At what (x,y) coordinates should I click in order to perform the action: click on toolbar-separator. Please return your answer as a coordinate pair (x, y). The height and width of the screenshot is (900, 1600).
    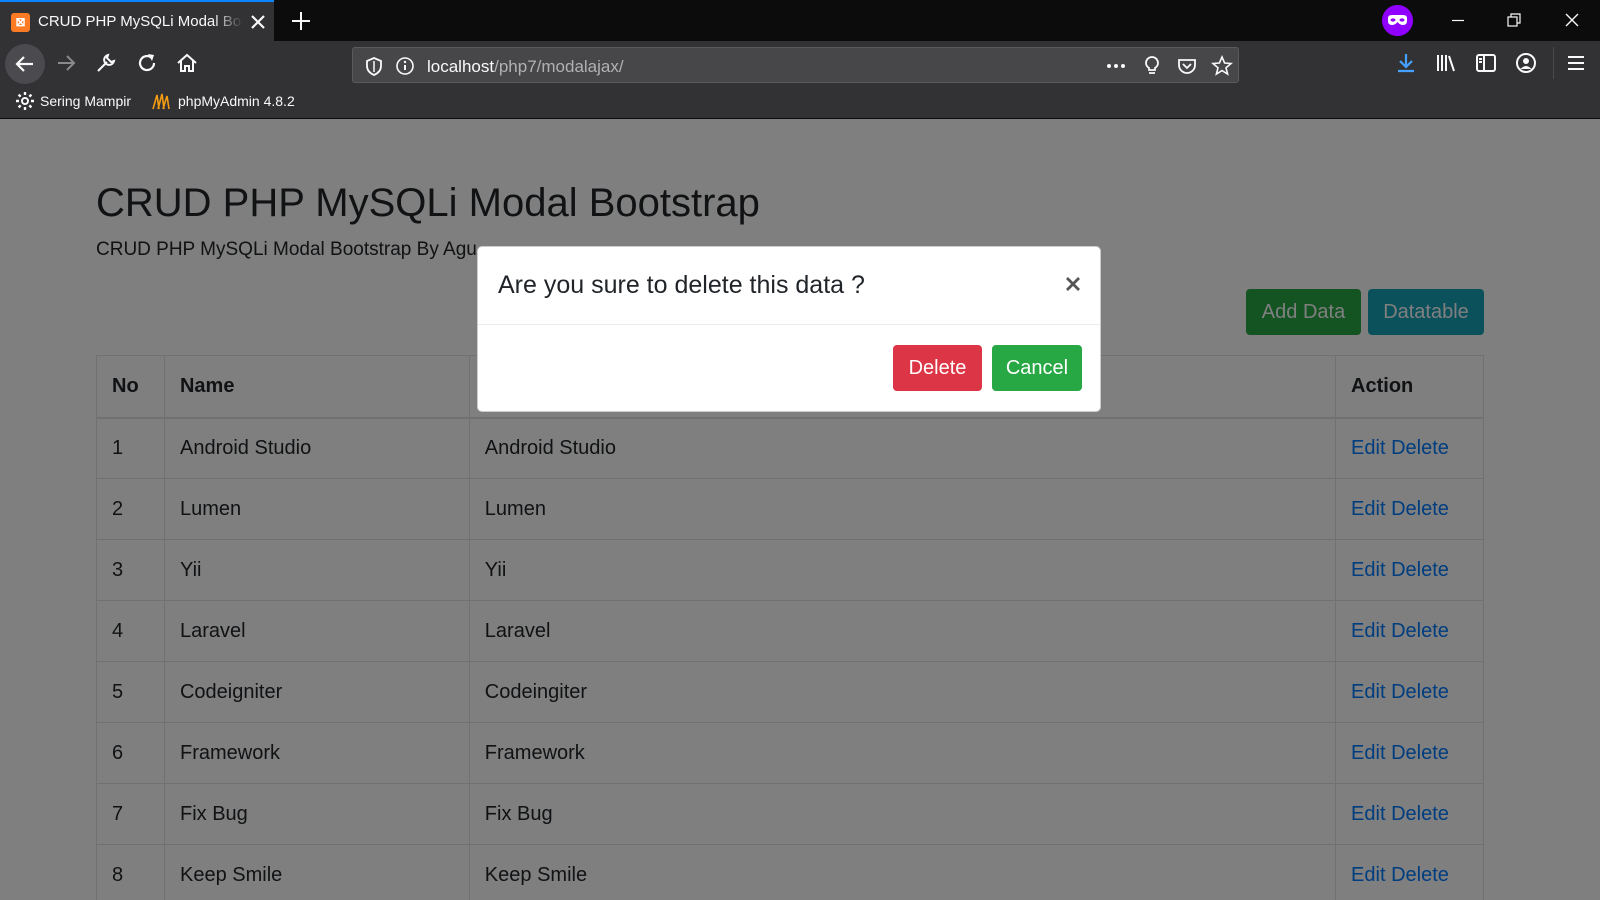
    Looking at the image, I should click on (1553, 63).